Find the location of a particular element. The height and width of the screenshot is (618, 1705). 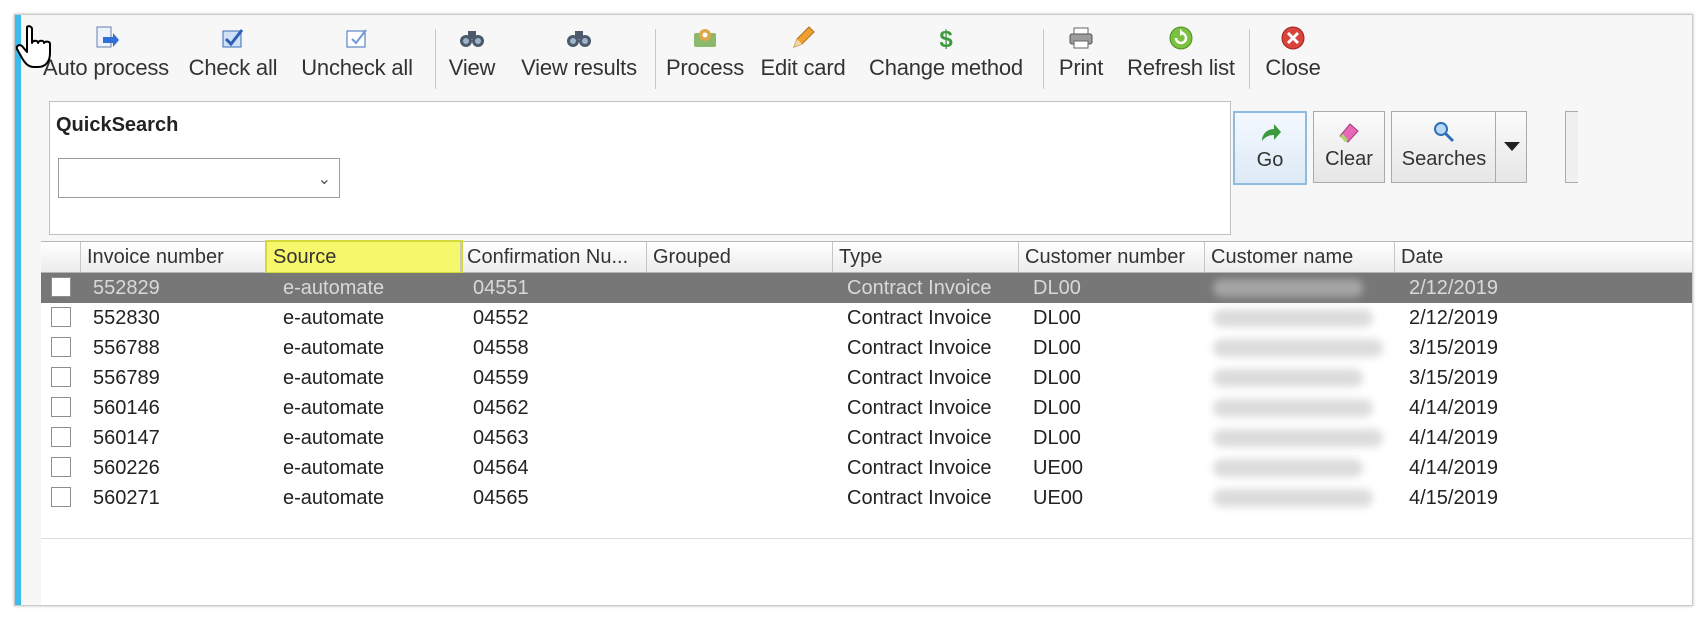

hand-cursor-icon is located at coordinates (33, 46).